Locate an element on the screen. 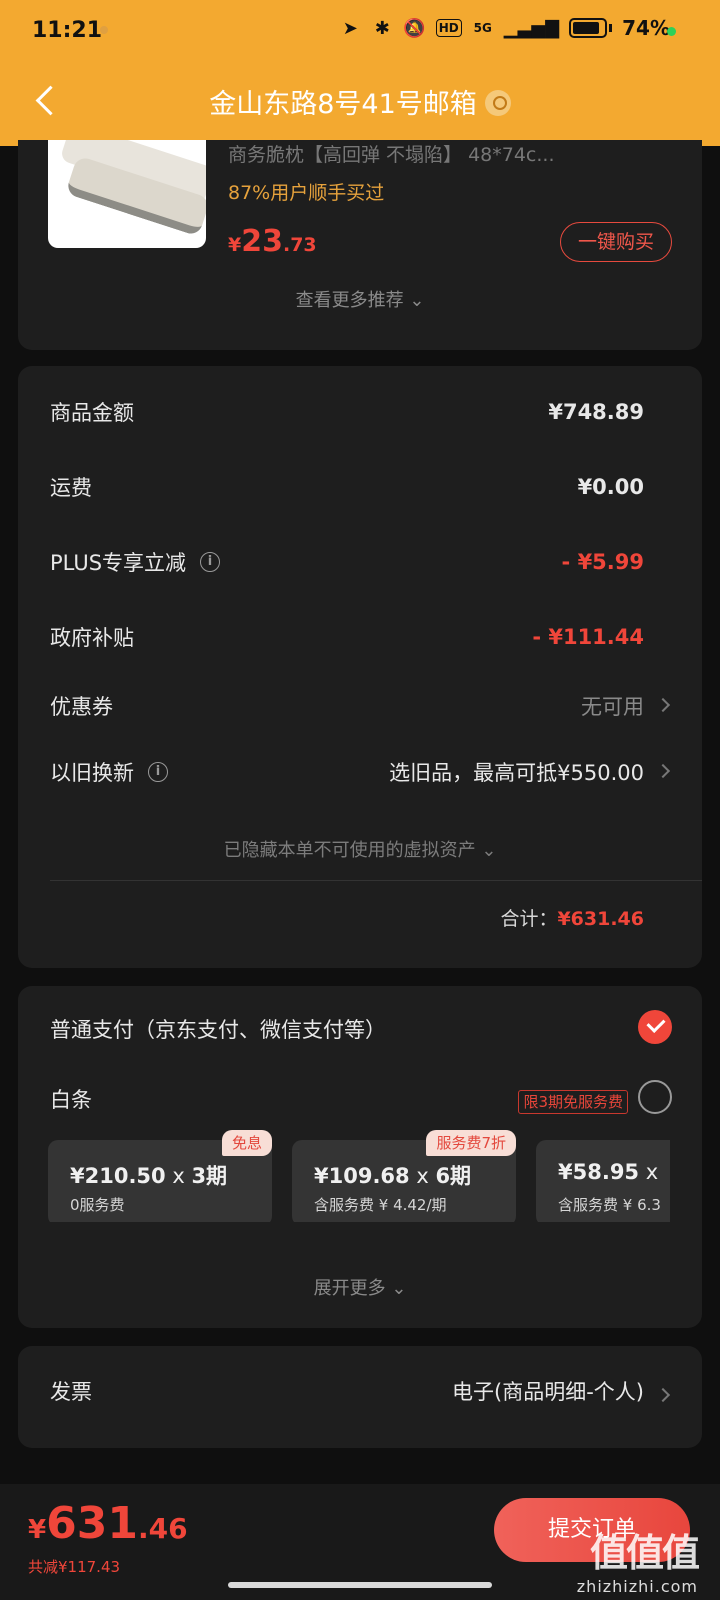 Image resolution: width=720 pixels, height=1600 pixels. nav-bar: 金山东路8号41号邮箱 is located at coordinates (360, 103).